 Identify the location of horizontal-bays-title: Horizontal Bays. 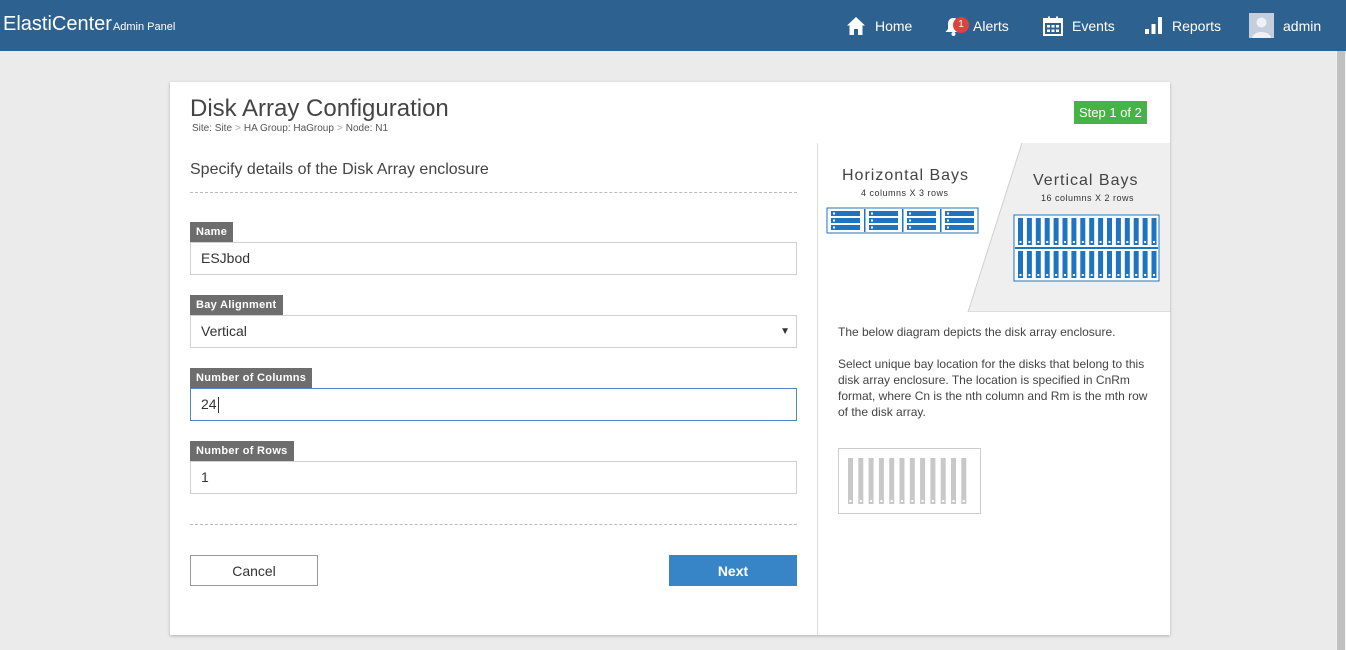
(906, 175).